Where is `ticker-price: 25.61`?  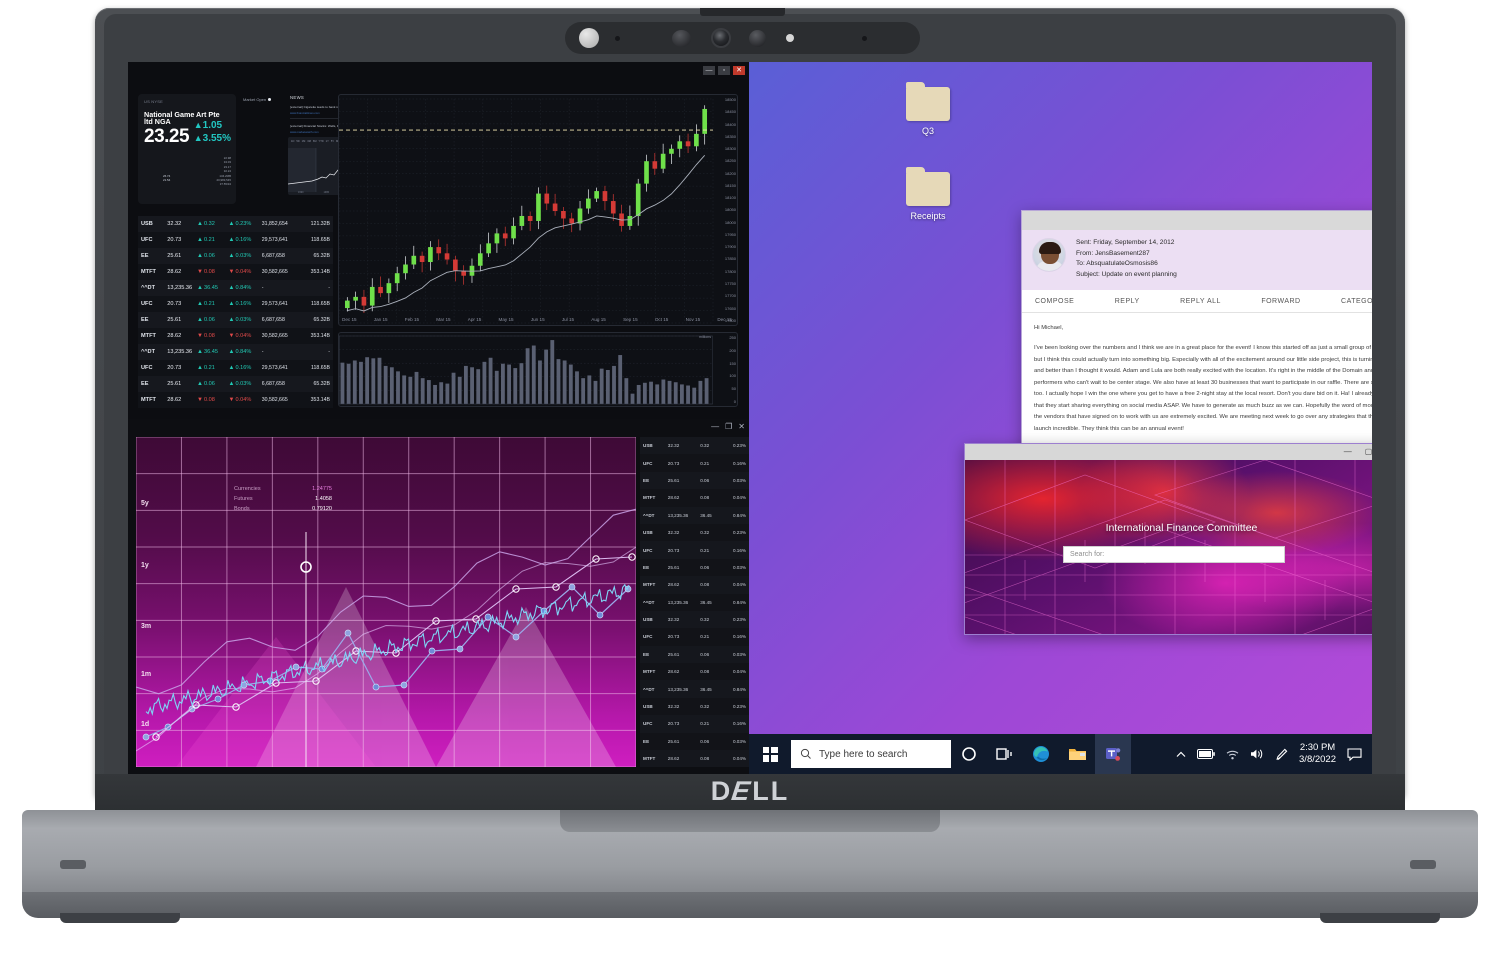 ticker-price: 25.61 is located at coordinates (174, 320).